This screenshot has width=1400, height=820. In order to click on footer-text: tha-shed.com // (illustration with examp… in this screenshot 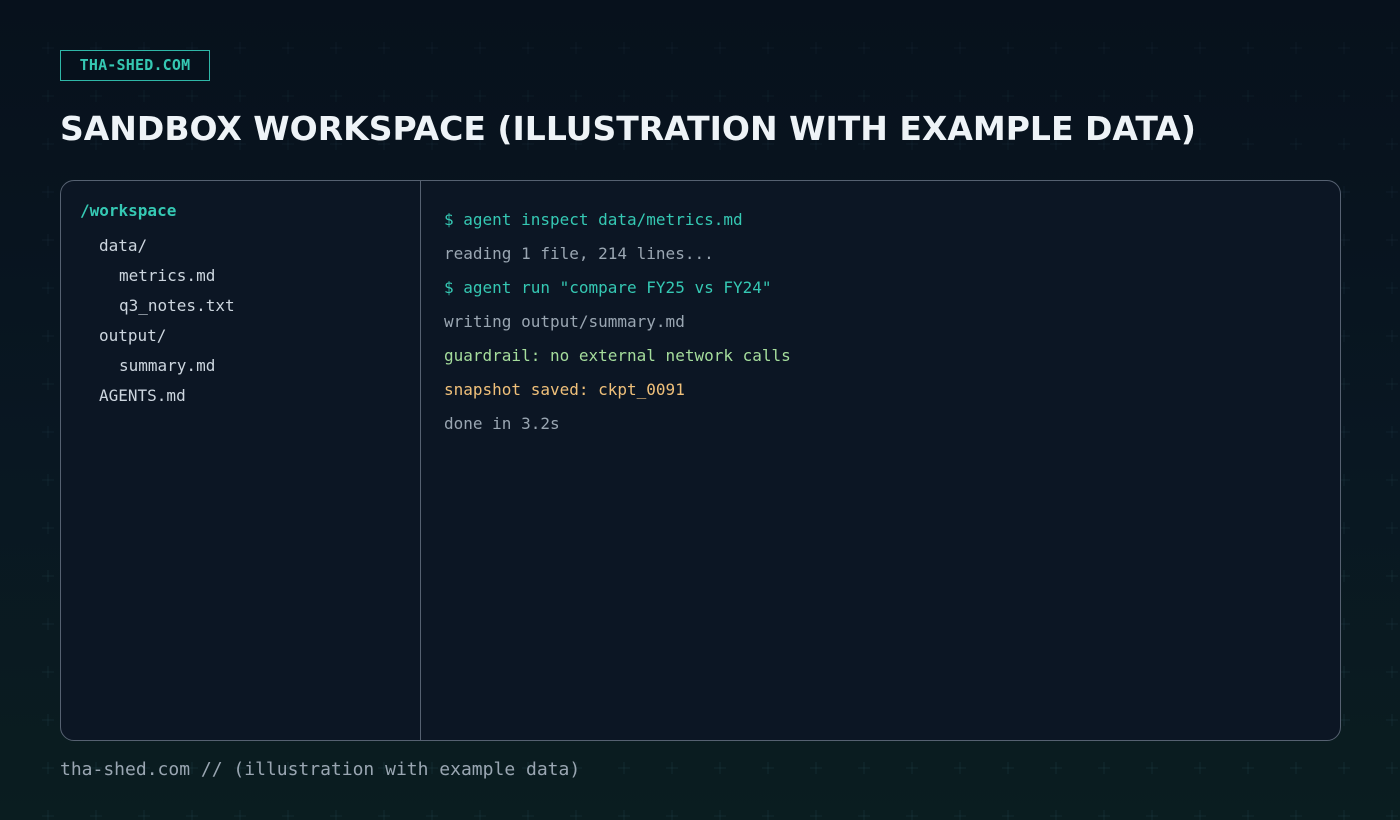, I will do `click(320, 769)`.